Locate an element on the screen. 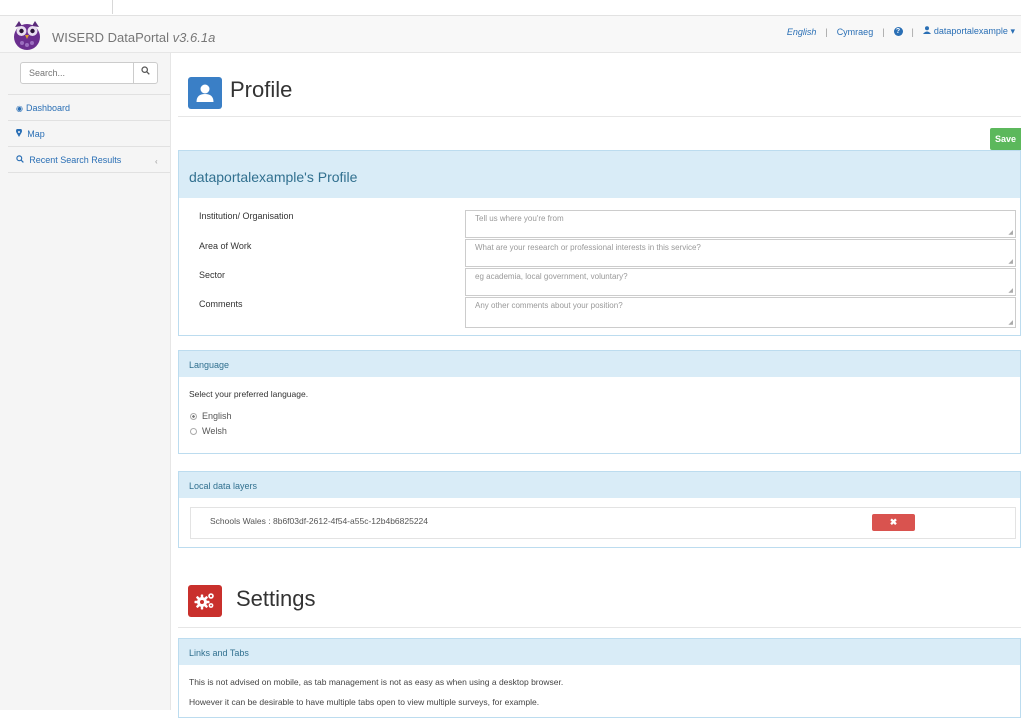 The height and width of the screenshot is (718, 1021). radio-selected-icon is located at coordinates (193, 416).